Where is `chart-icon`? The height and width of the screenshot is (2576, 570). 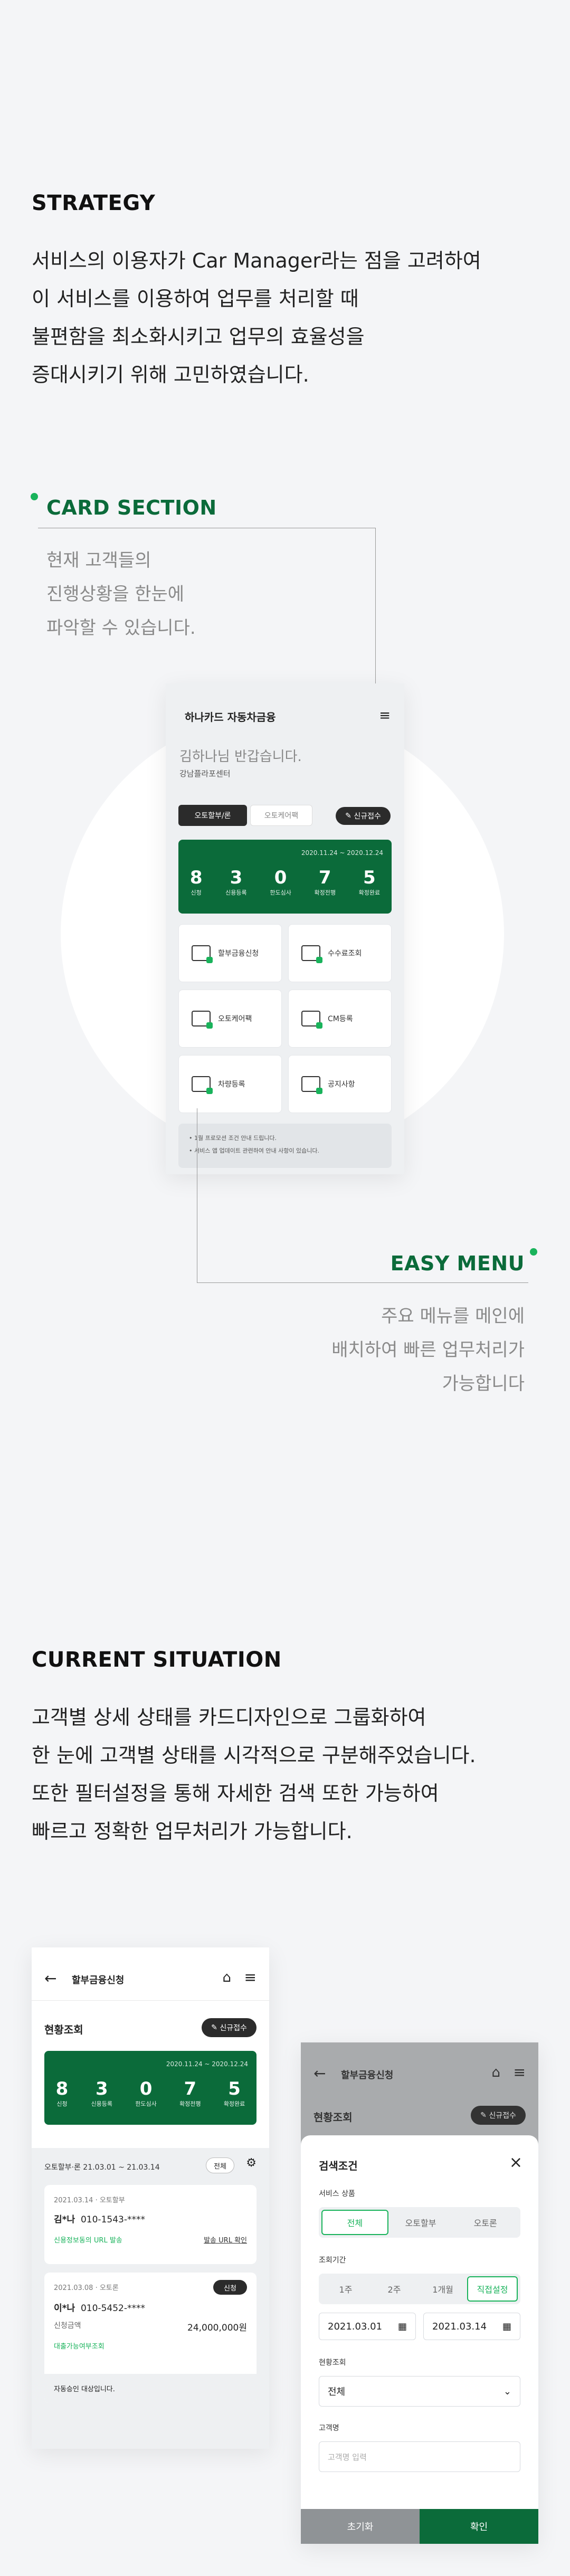
chart-icon is located at coordinates (311, 954).